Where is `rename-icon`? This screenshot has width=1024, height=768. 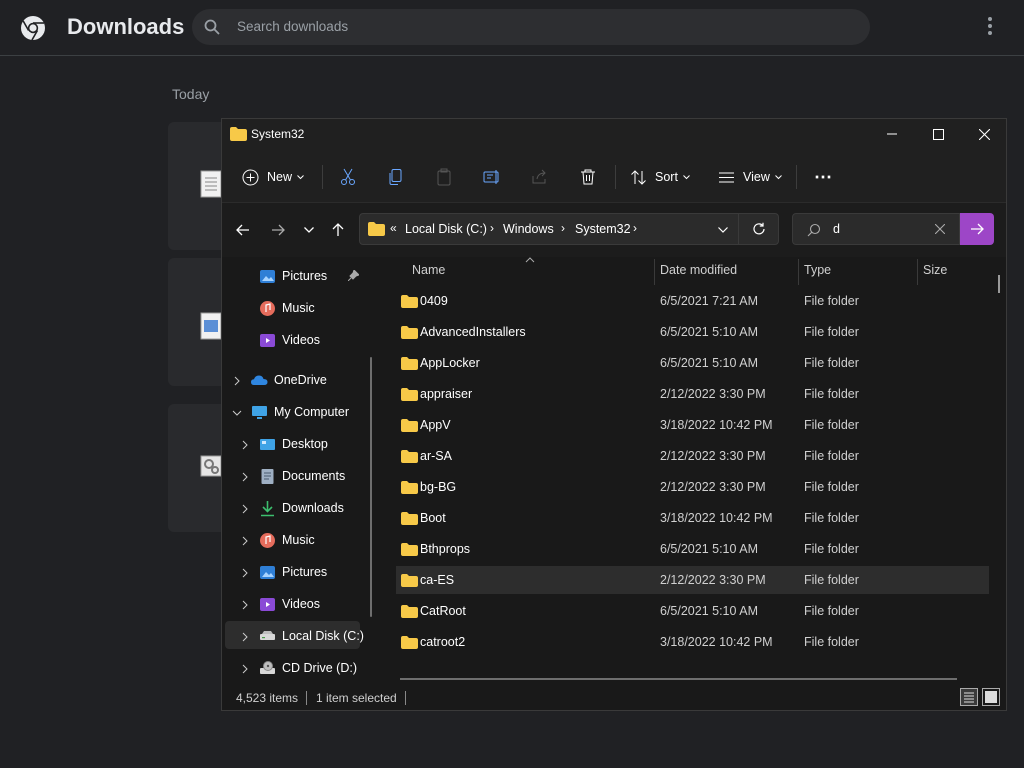
rename-icon is located at coordinates (491, 177).